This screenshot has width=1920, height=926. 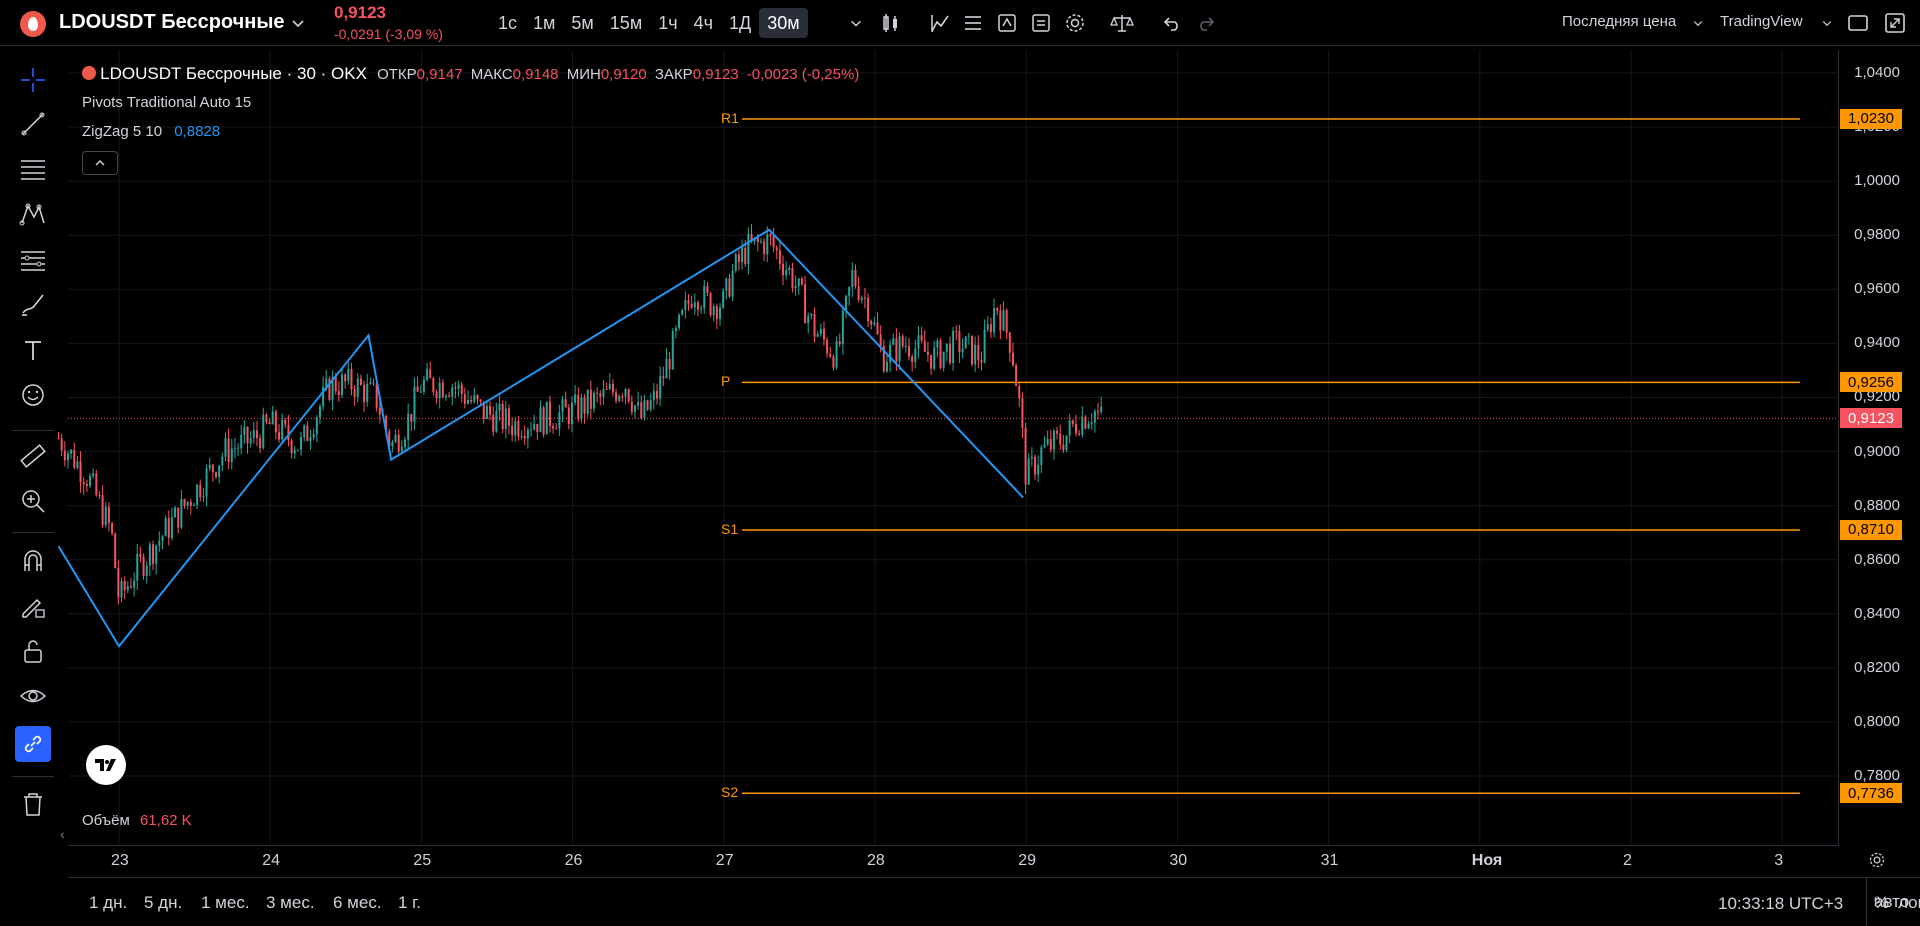 I want to click on auto-toggle: авто, so click(x=1891, y=902).